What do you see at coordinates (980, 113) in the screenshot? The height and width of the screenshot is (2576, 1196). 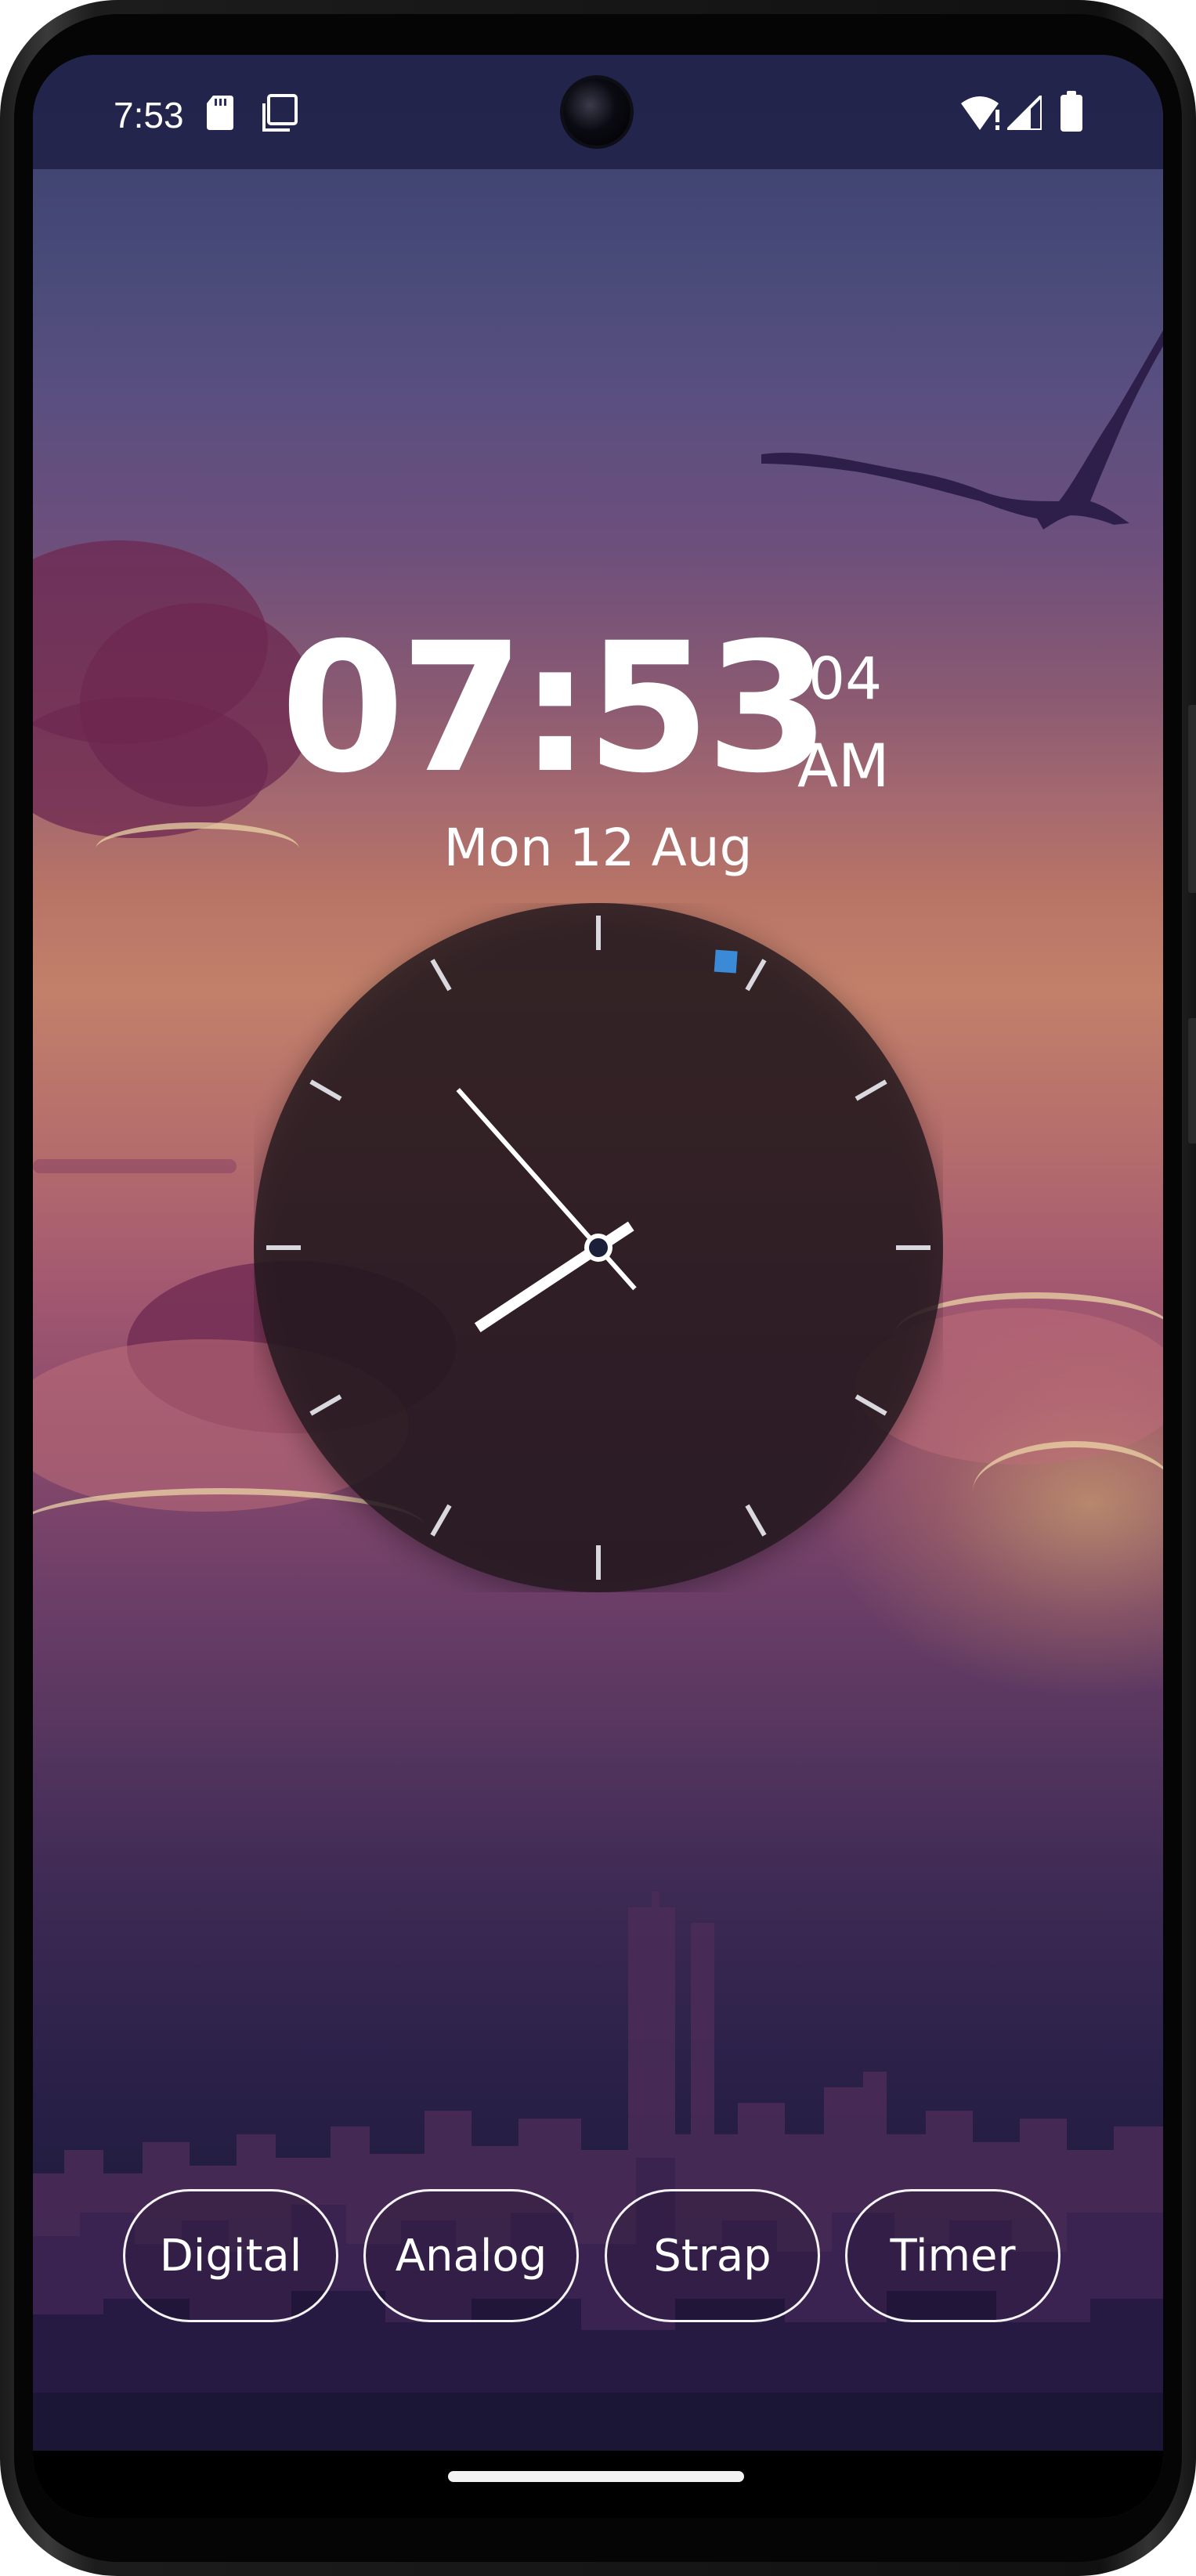 I see `wifi-alert-icon` at bounding box center [980, 113].